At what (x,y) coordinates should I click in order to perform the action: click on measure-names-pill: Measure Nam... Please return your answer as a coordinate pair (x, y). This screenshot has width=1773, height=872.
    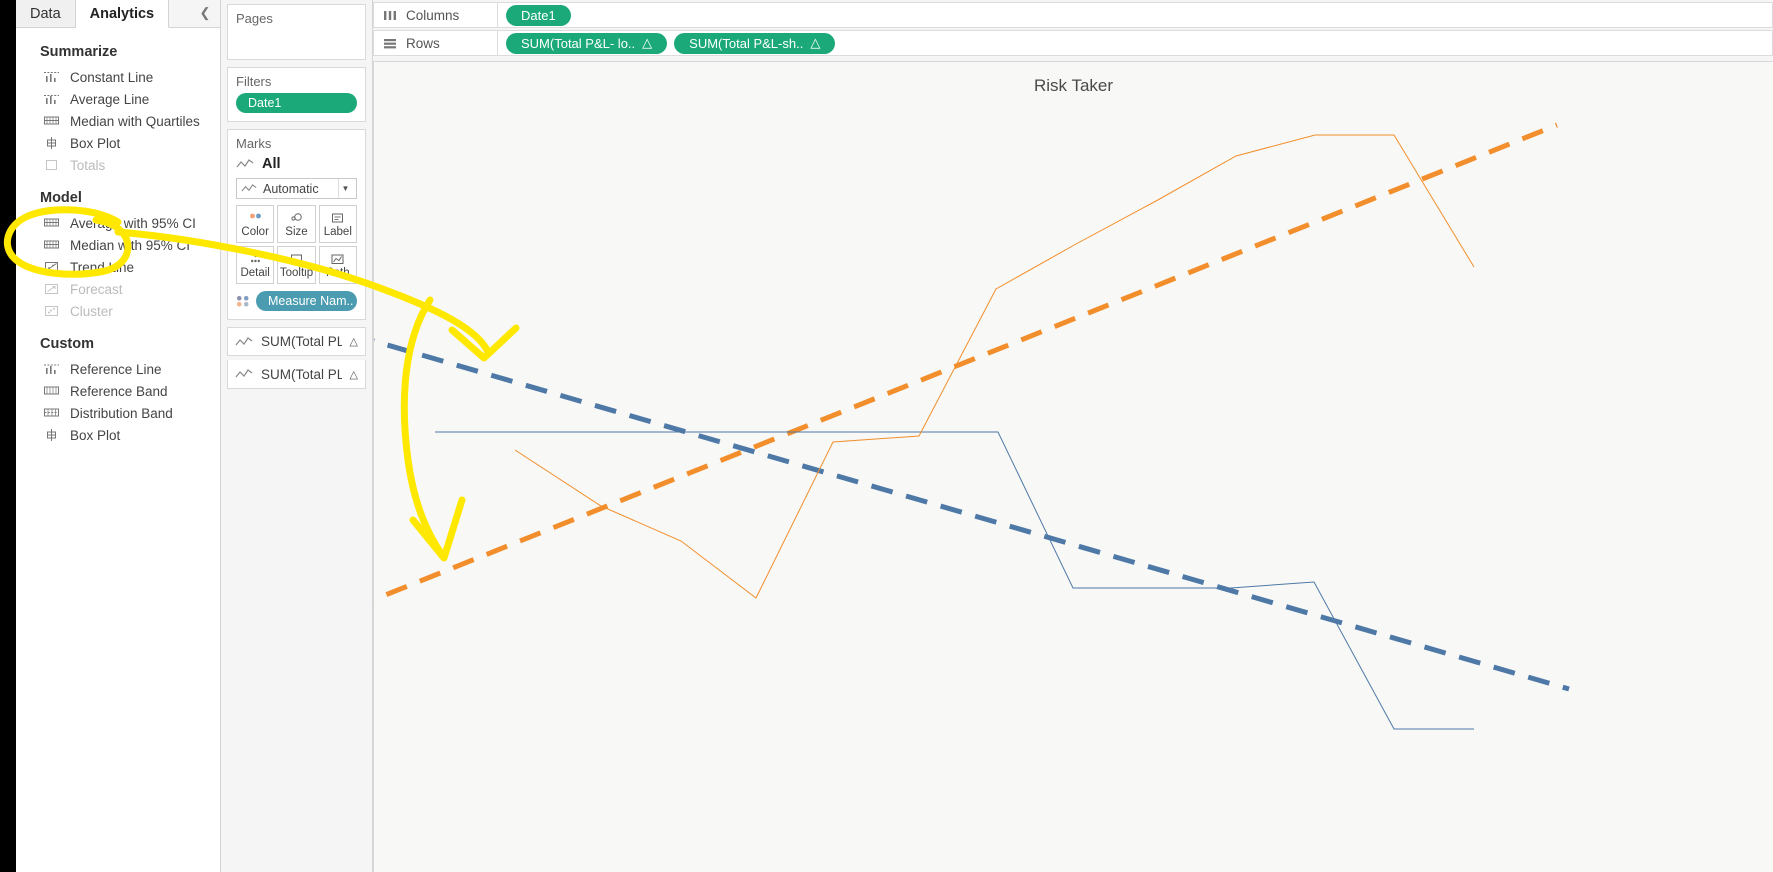
    Looking at the image, I should click on (306, 301).